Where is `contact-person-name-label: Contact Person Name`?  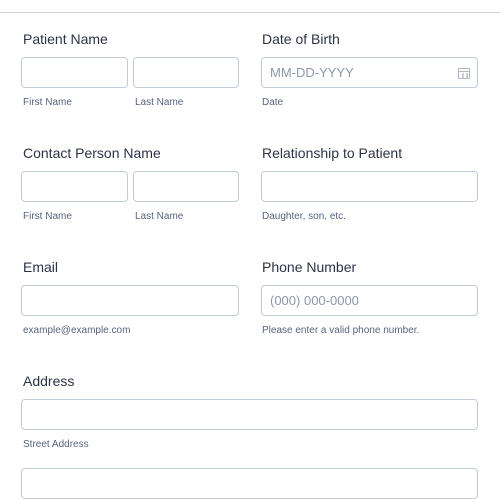
contact-person-name-label: Contact Person Name is located at coordinates (92, 153).